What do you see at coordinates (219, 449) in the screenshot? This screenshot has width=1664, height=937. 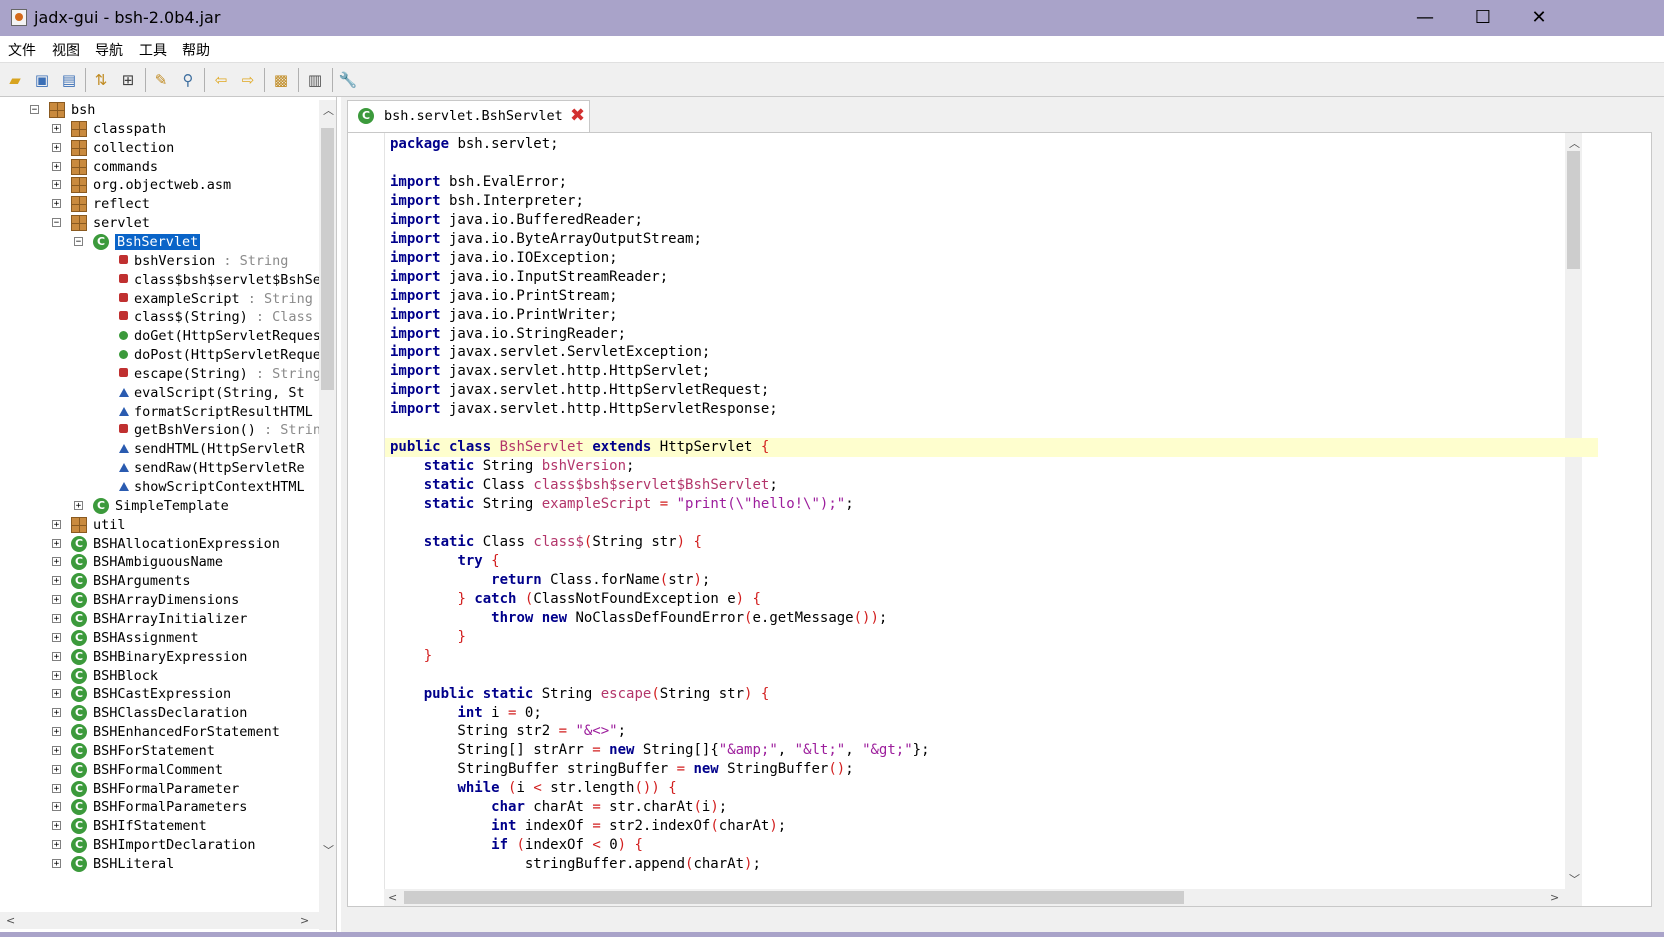 I see `tree-node: sendHTML(HttpServletR` at bounding box center [219, 449].